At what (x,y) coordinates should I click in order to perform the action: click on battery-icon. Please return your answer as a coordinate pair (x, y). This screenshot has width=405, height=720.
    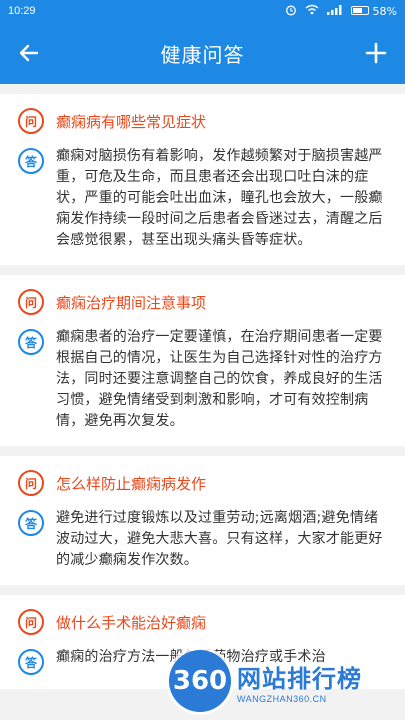
    Looking at the image, I should click on (360, 10).